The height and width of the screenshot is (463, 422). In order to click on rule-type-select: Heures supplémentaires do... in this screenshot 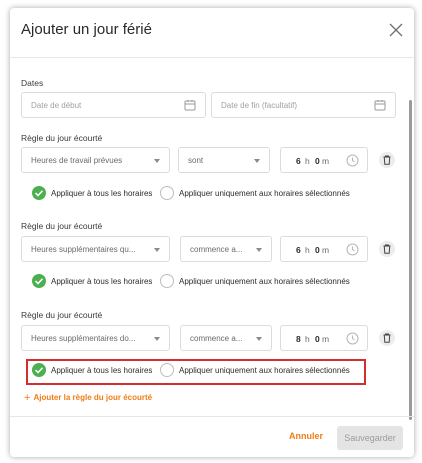, I will do `click(95, 338)`.